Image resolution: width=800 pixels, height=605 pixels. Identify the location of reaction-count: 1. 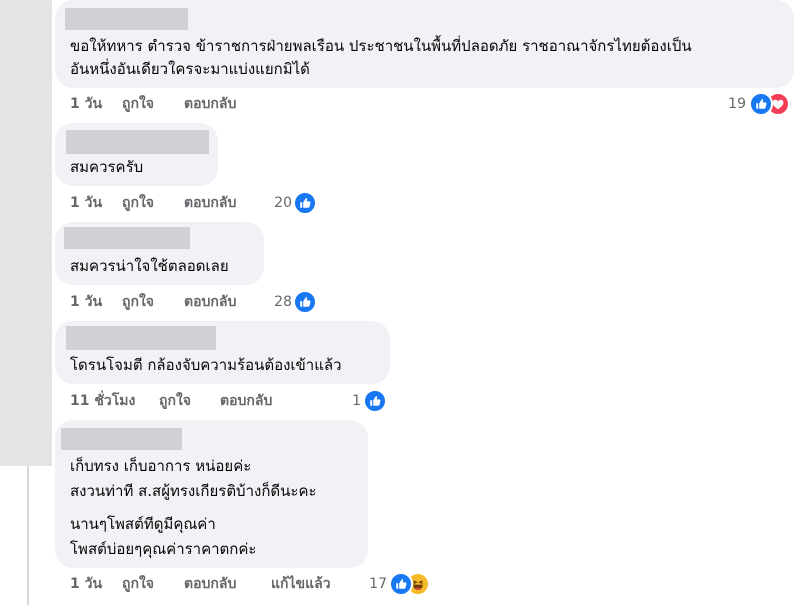
(353, 401).